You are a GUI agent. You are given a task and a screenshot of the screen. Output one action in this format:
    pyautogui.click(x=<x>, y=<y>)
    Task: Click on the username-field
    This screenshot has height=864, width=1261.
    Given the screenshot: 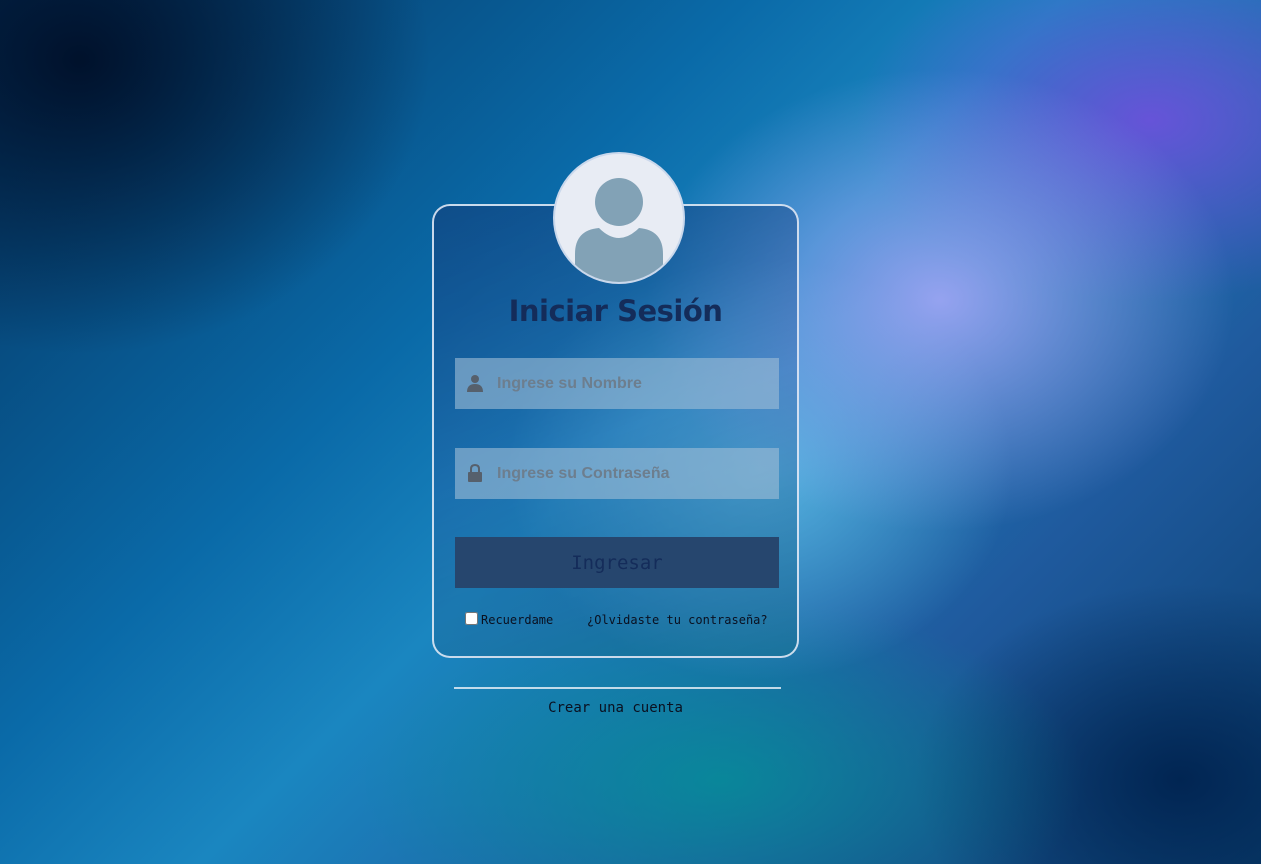 What is the action you would take?
    pyautogui.click(x=617, y=383)
    